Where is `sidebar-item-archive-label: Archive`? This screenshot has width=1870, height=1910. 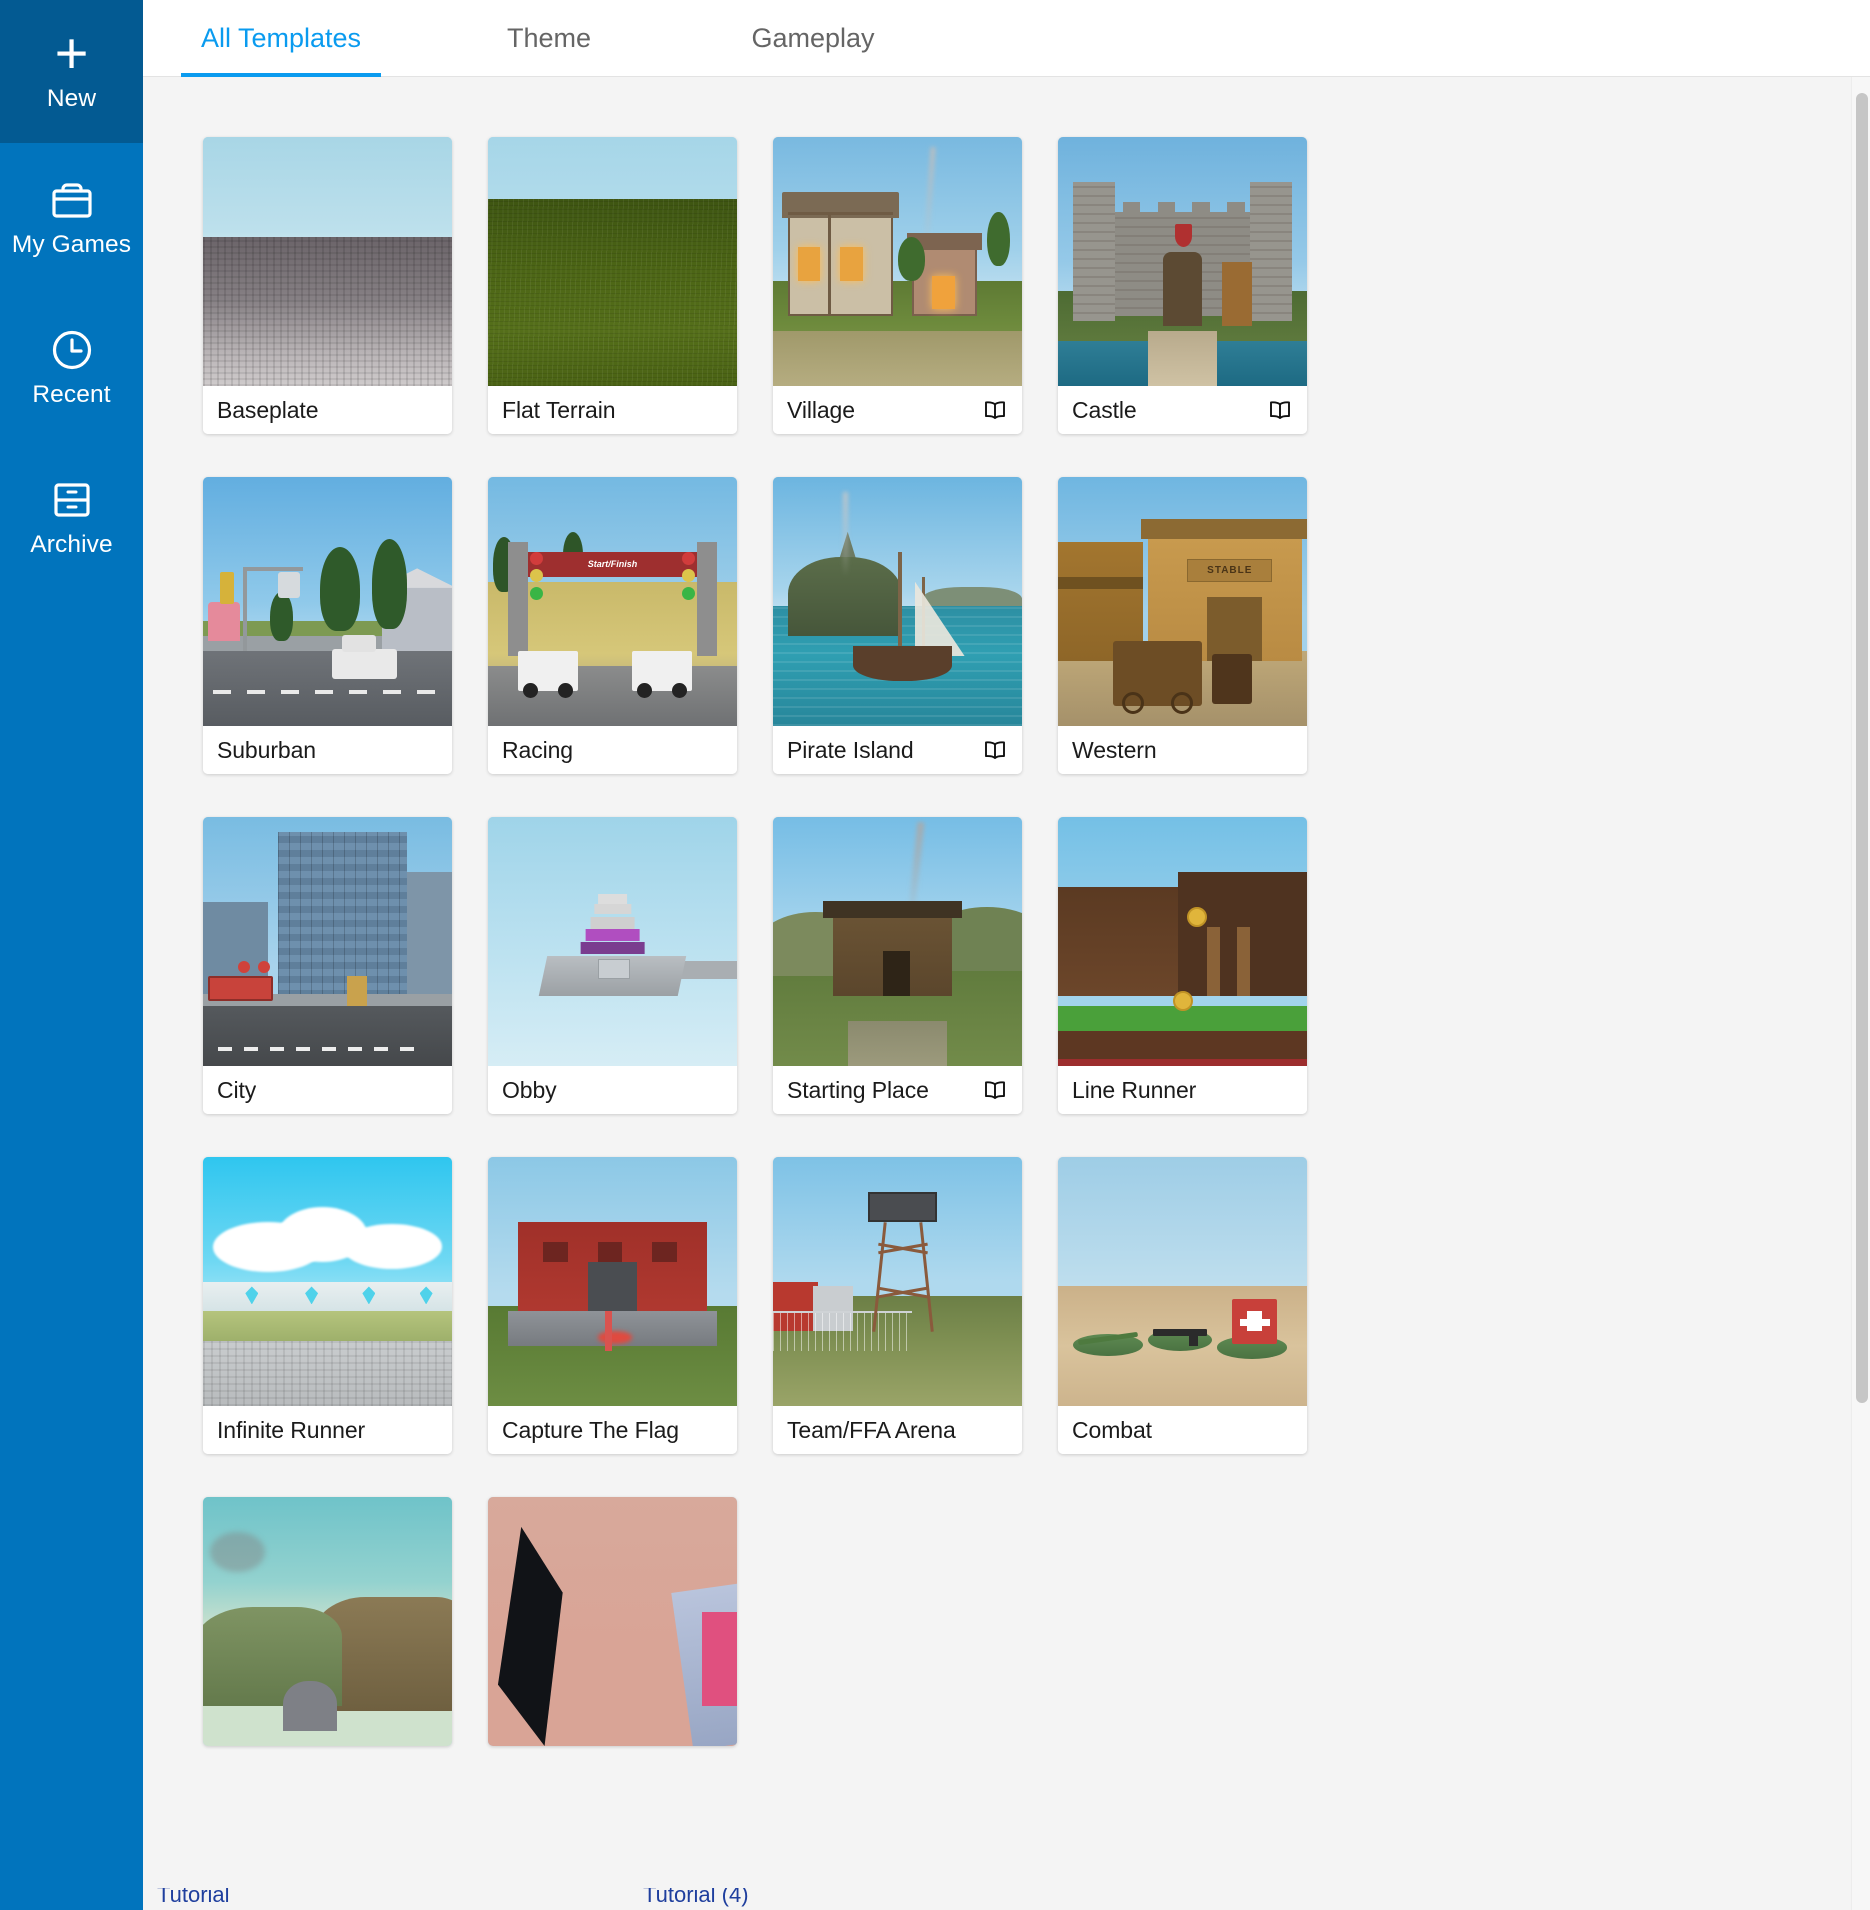 sidebar-item-archive-label: Archive is located at coordinates (71, 544).